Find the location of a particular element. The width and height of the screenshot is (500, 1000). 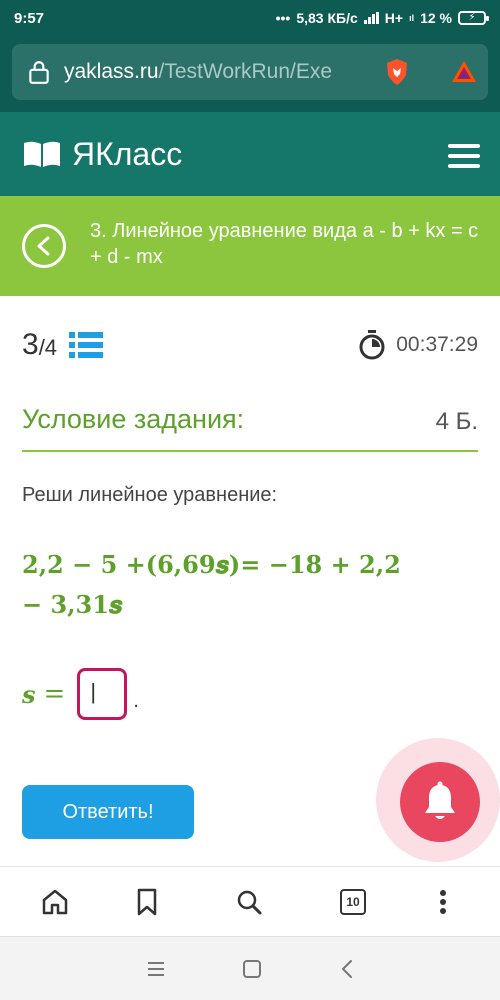

menu-icon is located at coordinates (464, 156).